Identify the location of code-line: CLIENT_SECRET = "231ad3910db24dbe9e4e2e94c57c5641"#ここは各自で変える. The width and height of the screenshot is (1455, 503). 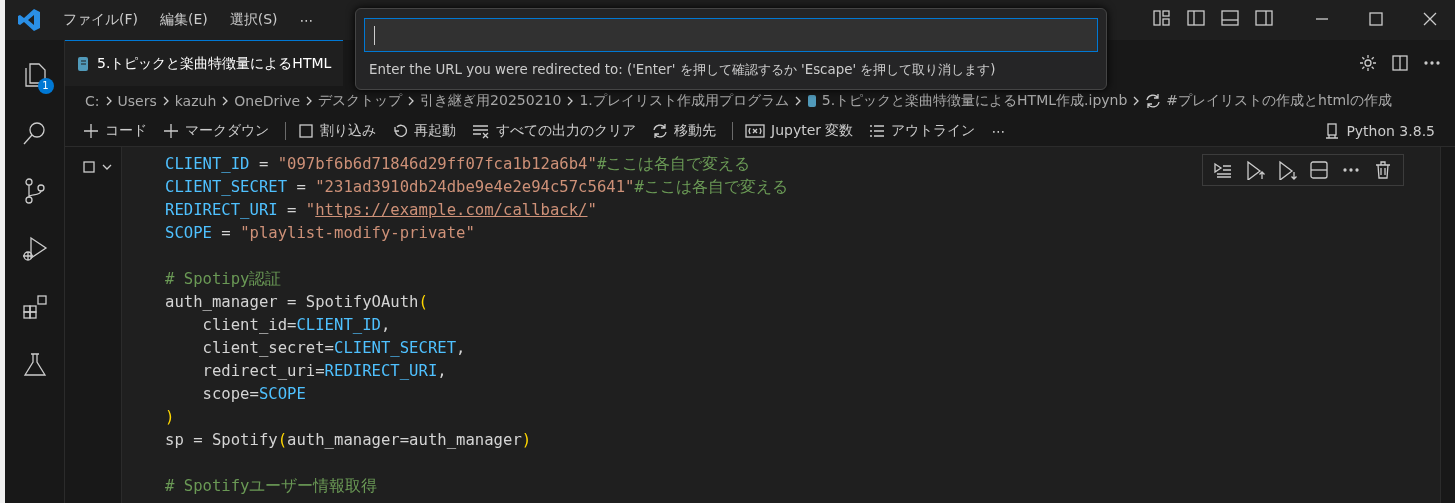
(476, 187).